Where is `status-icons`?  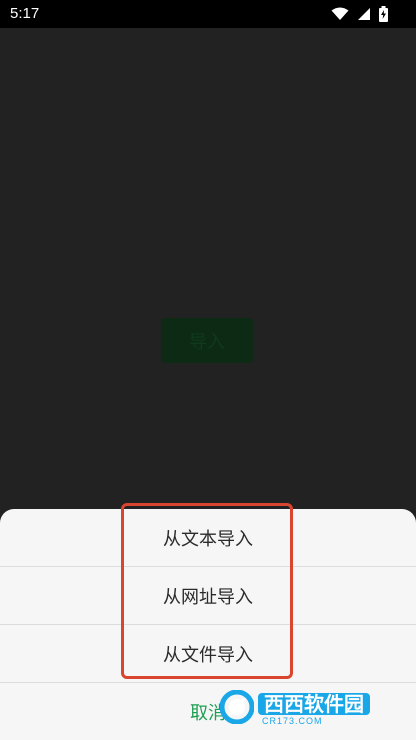
status-icons is located at coordinates (359, 14).